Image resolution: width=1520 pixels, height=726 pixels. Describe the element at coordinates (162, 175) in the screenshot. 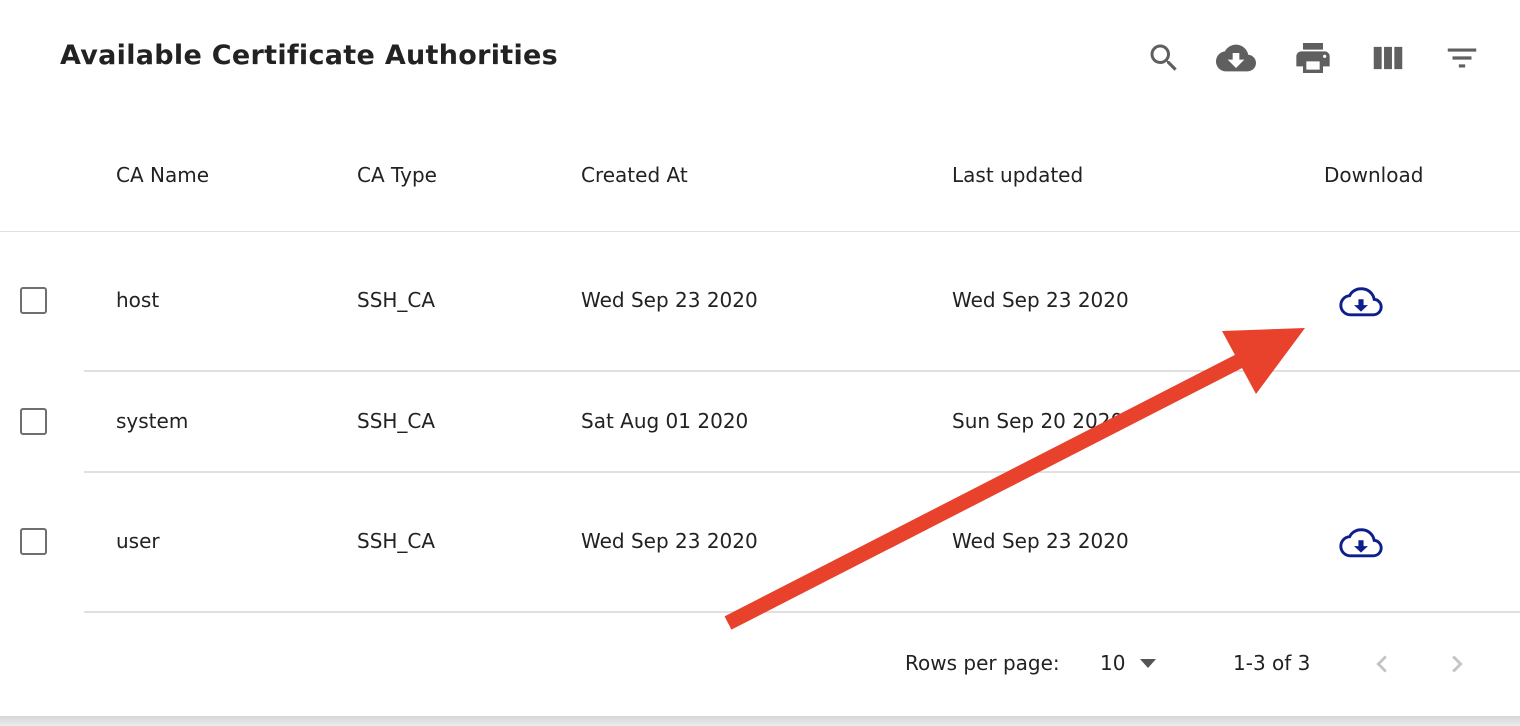

I see `column-header-ca-name: CA Name` at that location.